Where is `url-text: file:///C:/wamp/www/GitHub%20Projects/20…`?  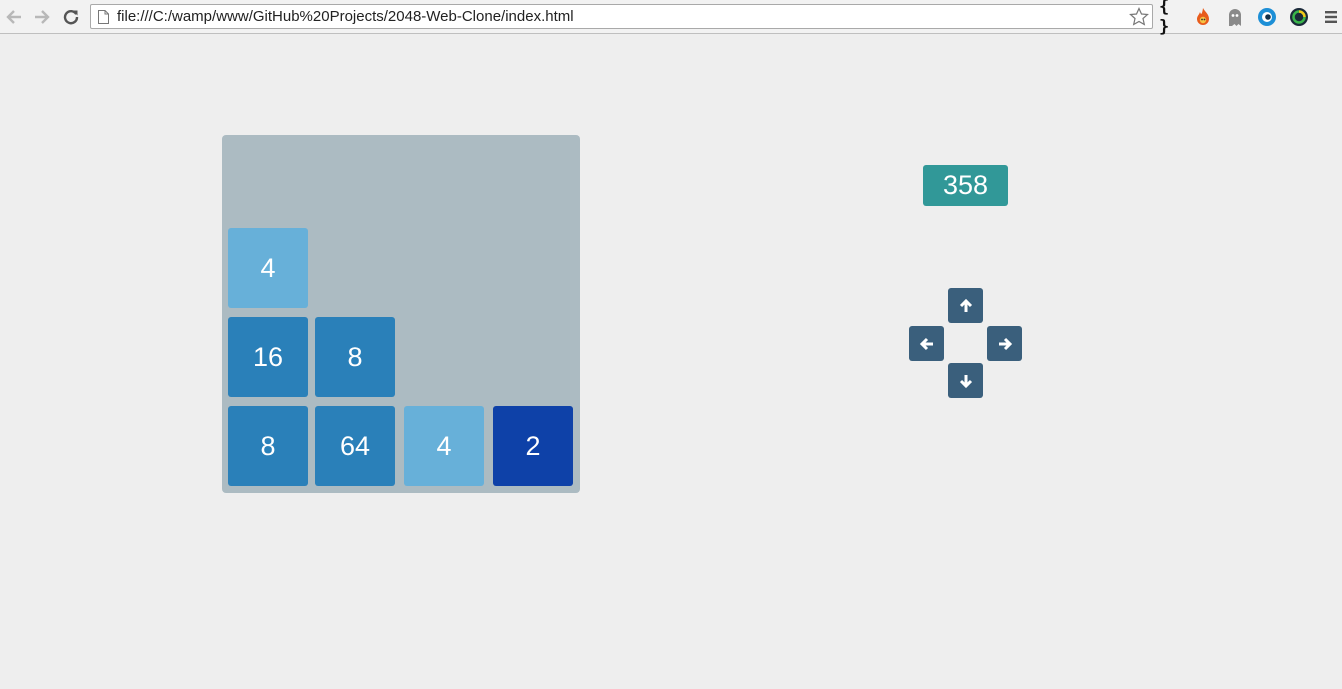 url-text: file:///C:/wamp/www/GitHub%20Projects/20… is located at coordinates (345, 16).